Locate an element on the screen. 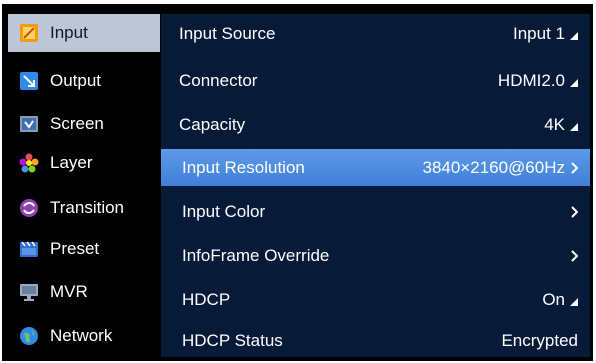  sidebar-item-mvr: MVR is located at coordinates (84, 292).